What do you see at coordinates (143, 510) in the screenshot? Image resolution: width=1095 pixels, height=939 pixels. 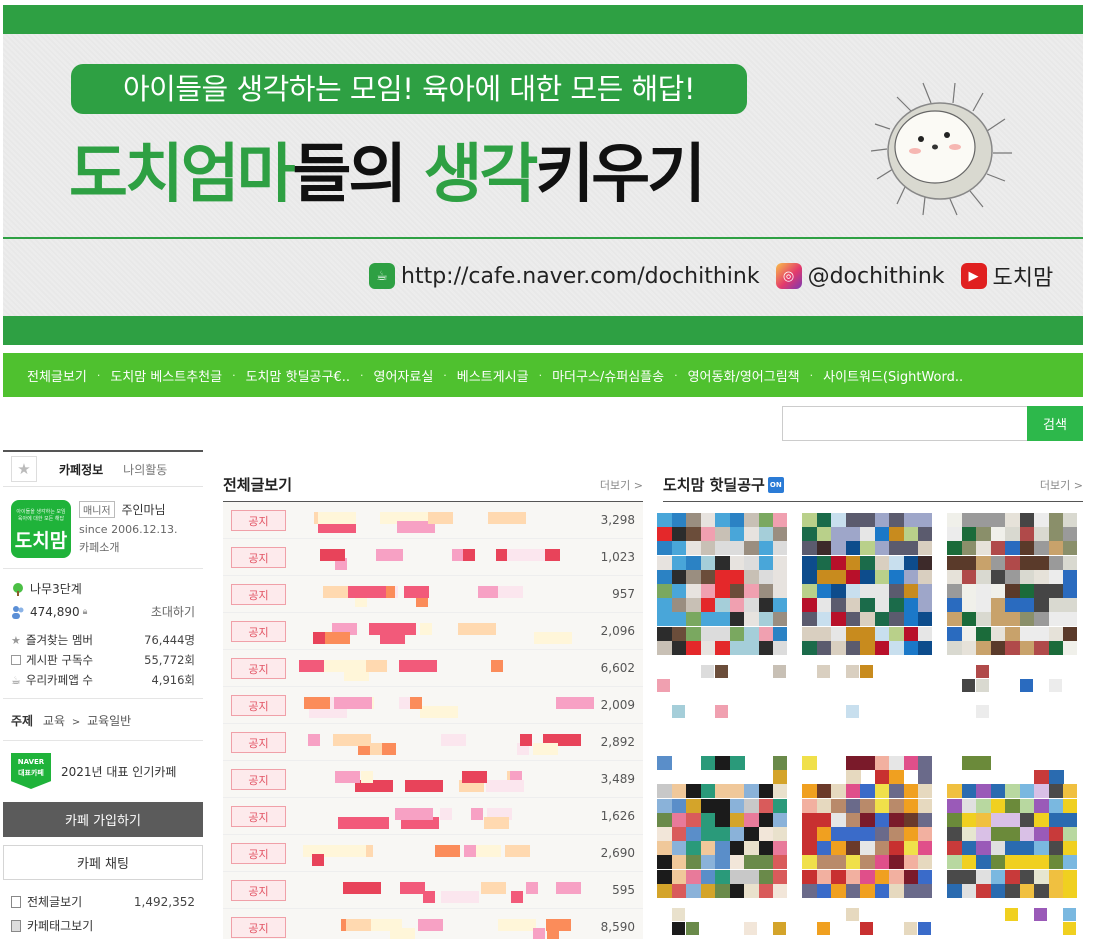 I see `manager-name: 주인마님` at bounding box center [143, 510].